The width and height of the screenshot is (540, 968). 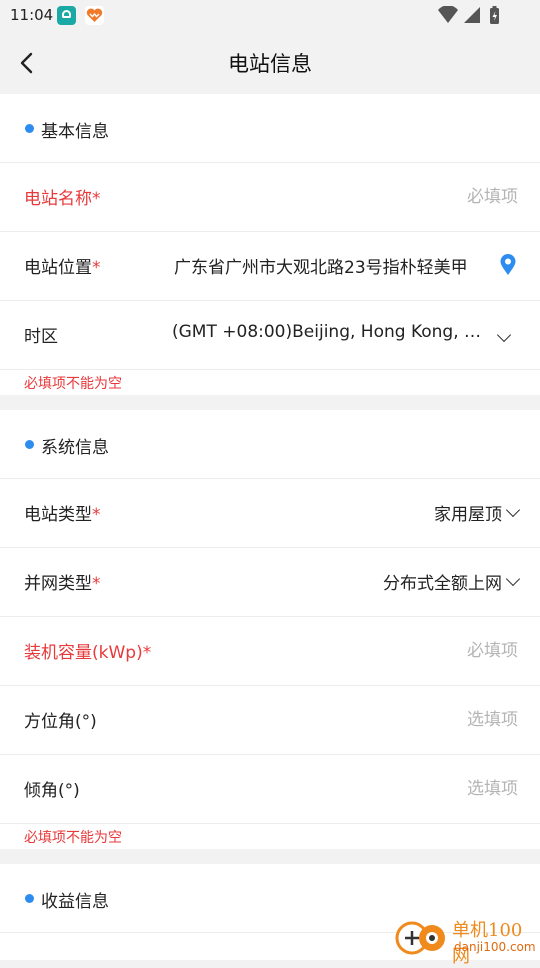 I want to click on watermark-logo-icon, so click(x=420, y=938).